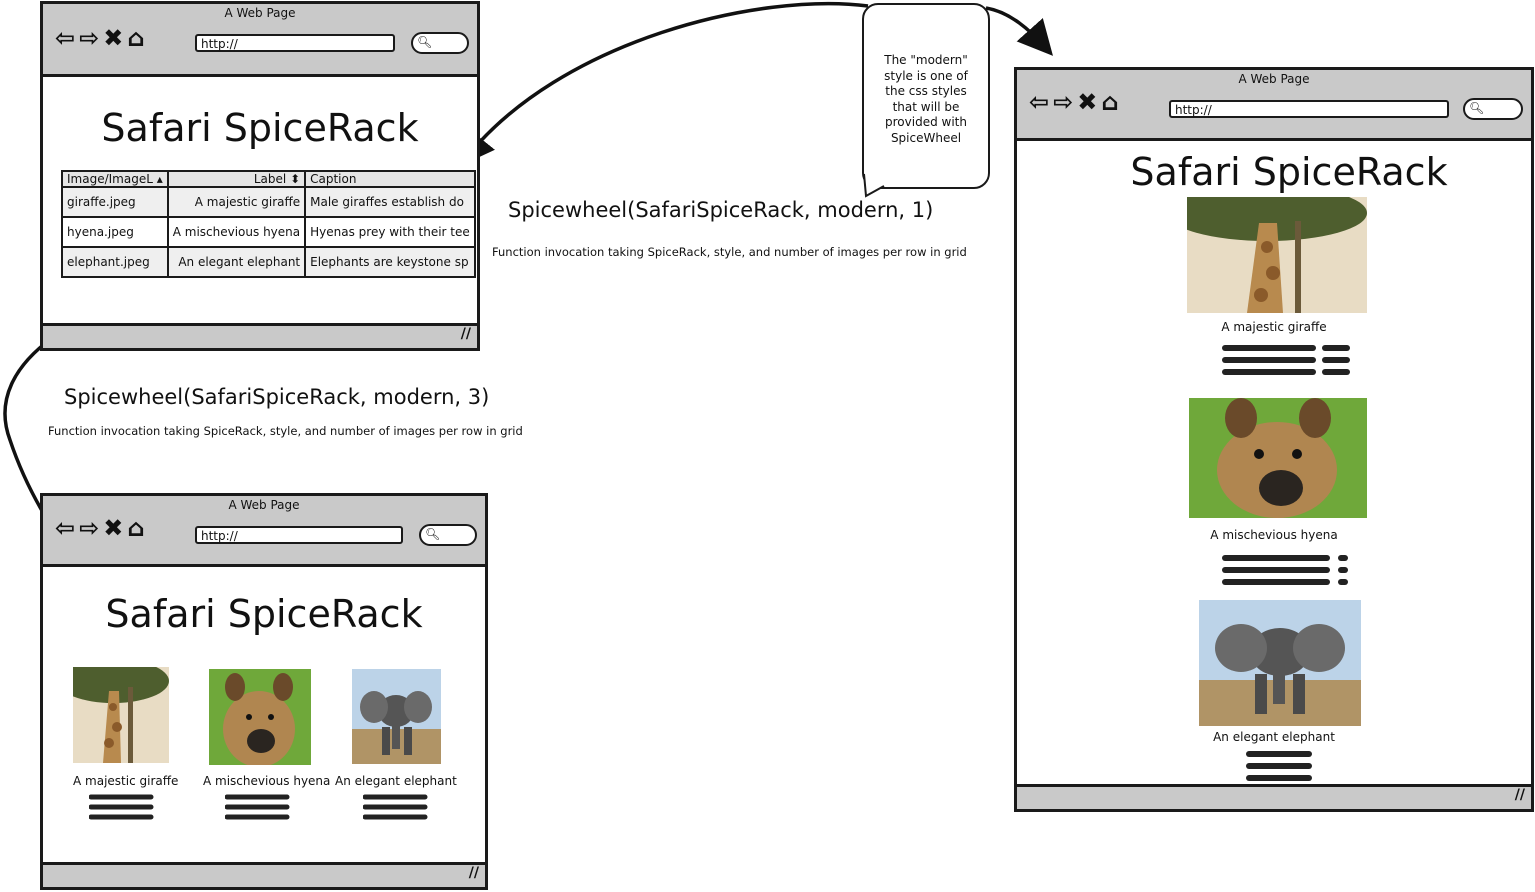 The height and width of the screenshot is (892, 1535). Describe the element at coordinates (664, 84) in the screenshot. I see `arrow-callout-to-table` at that location.